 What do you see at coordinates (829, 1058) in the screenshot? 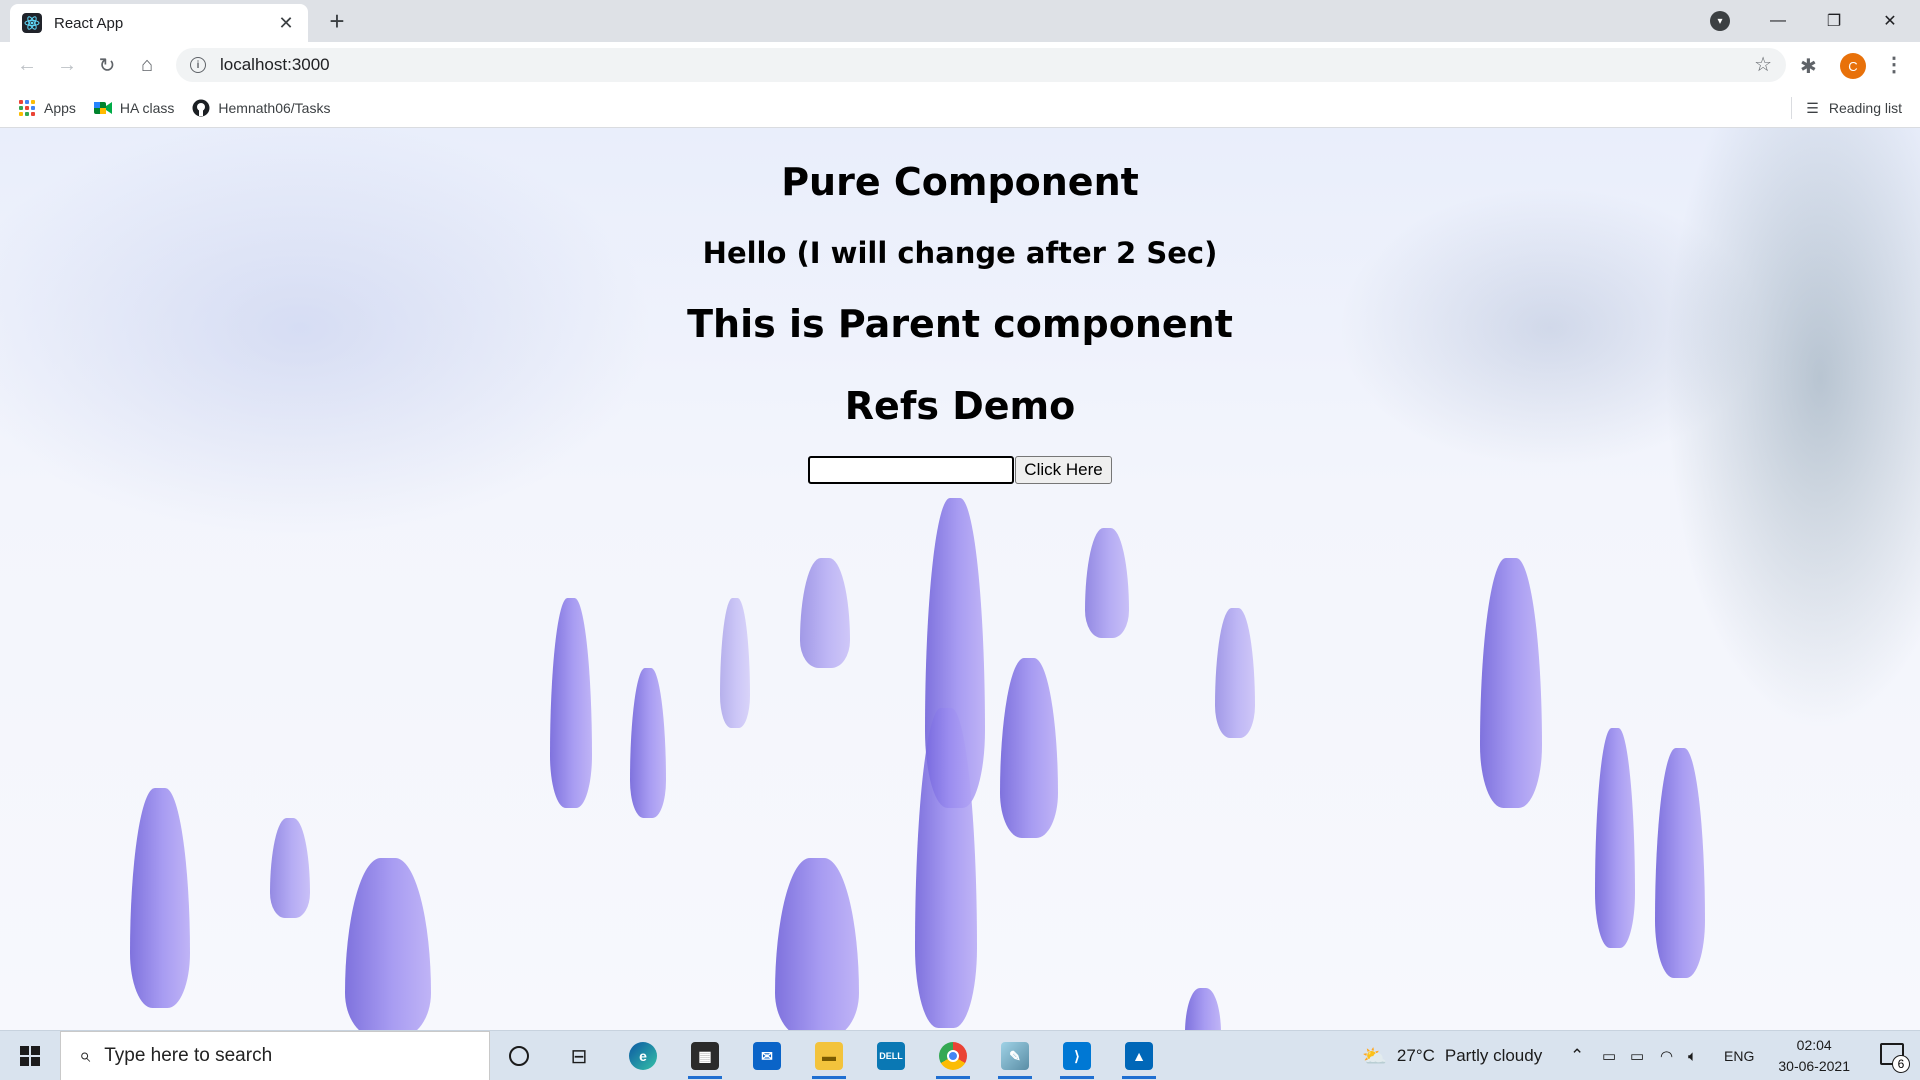
I see `file-explorer-icon: ▬` at bounding box center [829, 1058].